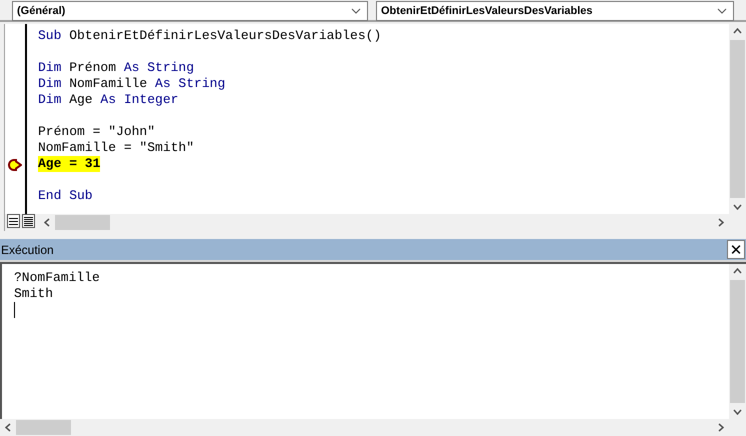 Image resolution: width=746 pixels, height=436 pixels. What do you see at coordinates (116, 68) in the screenshot?
I see `code-line: Dim Prénom As String` at bounding box center [116, 68].